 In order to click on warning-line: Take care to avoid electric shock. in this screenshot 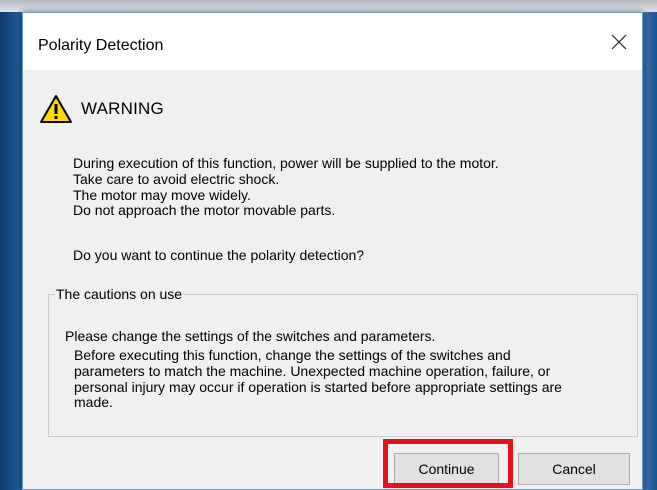, I will do `click(176, 178)`.